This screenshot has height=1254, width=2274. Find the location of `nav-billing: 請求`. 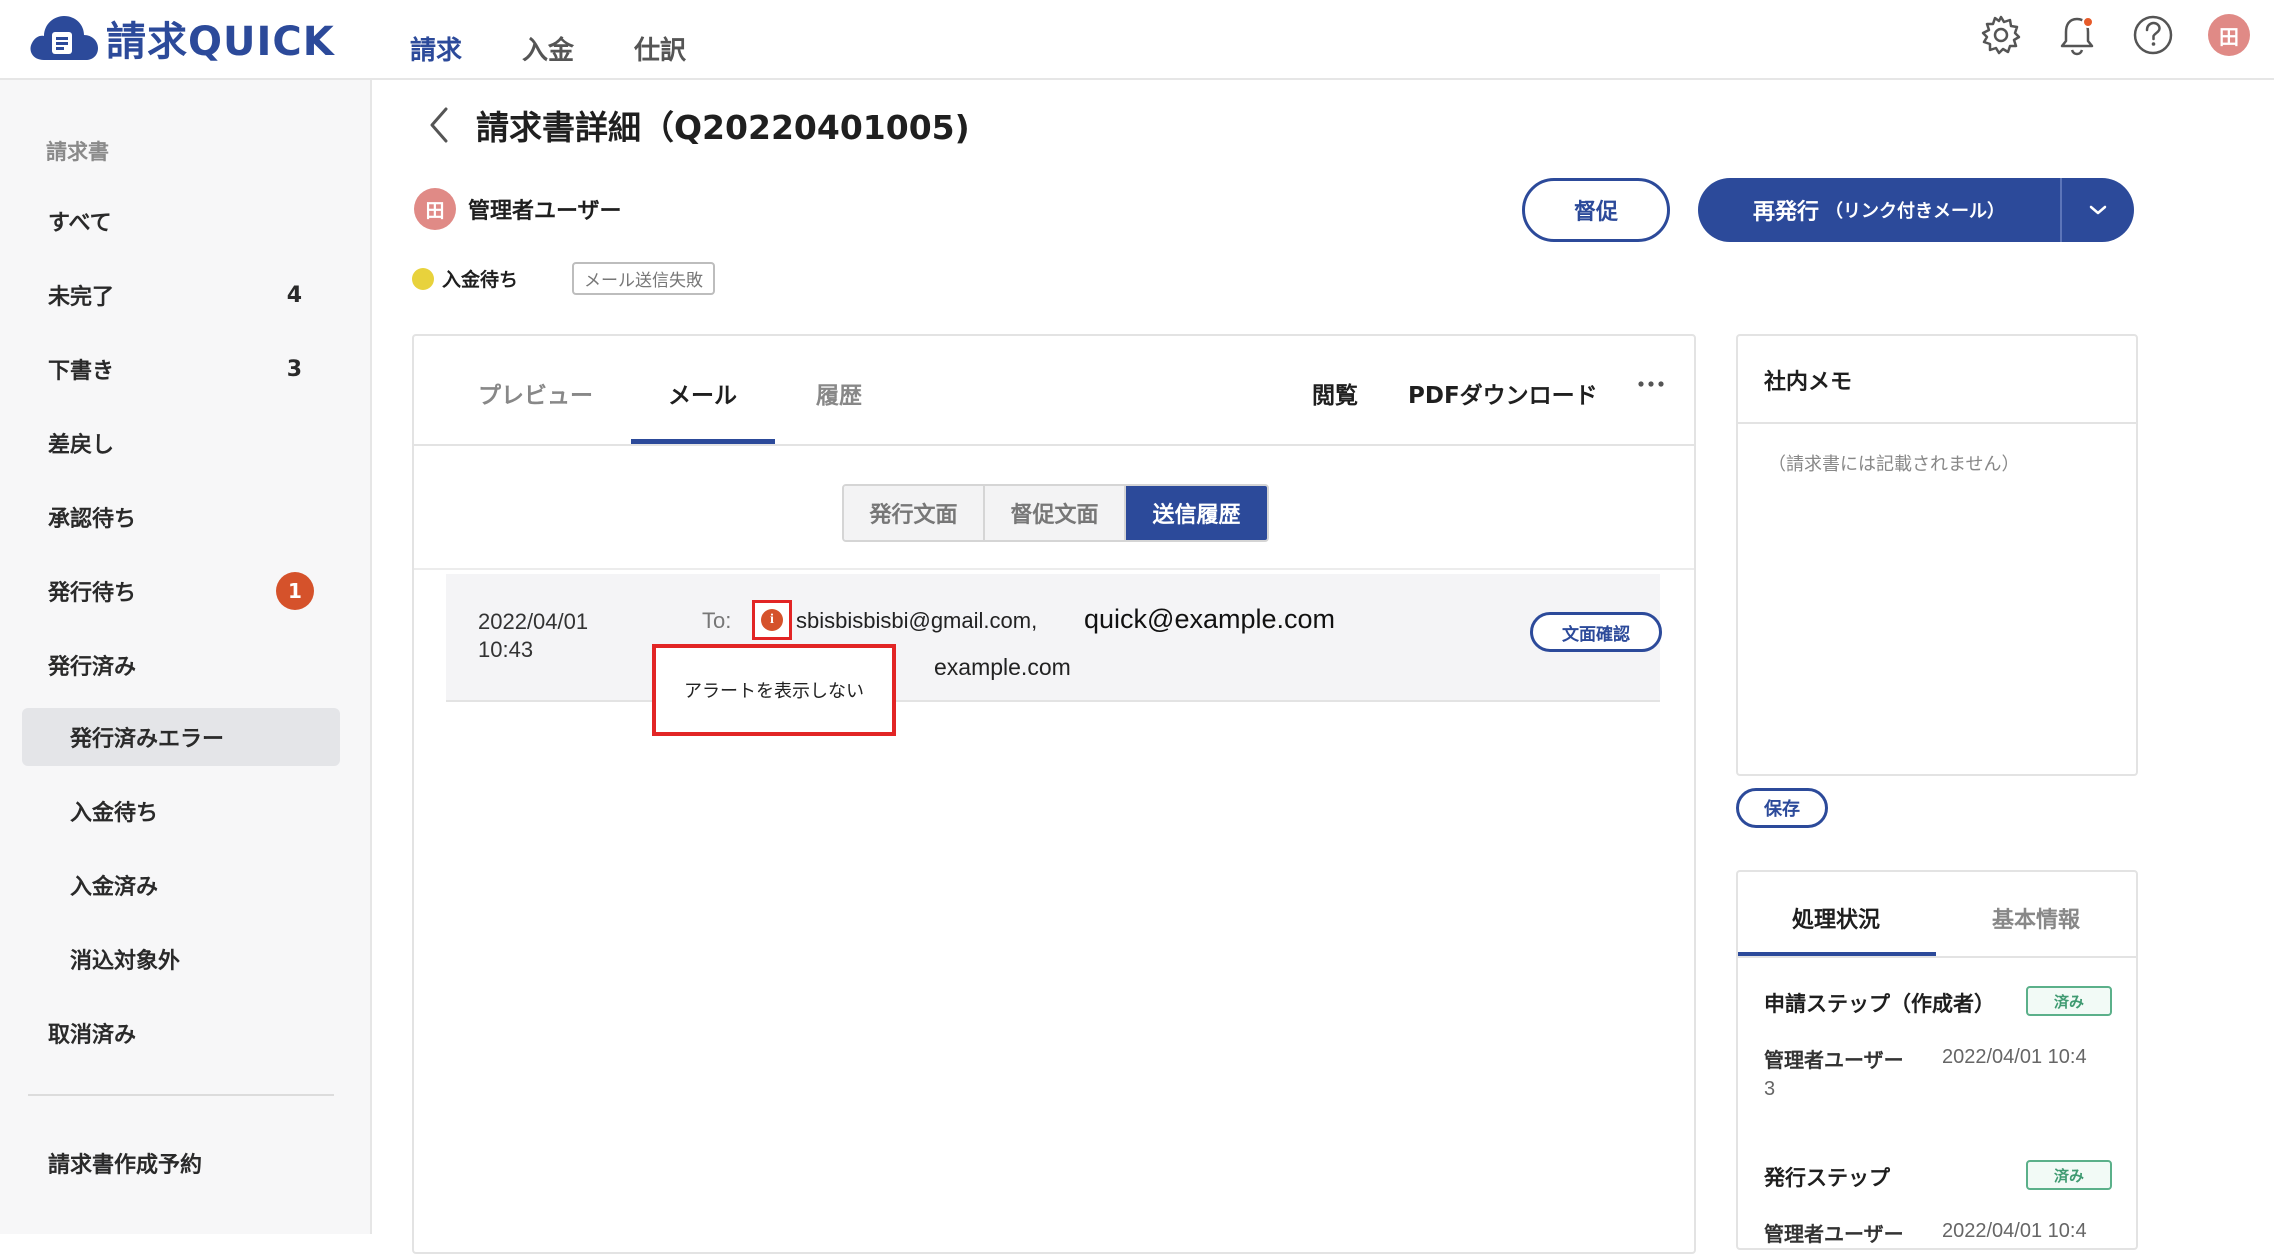

nav-billing: 請求 is located at coordinates (436, 44).